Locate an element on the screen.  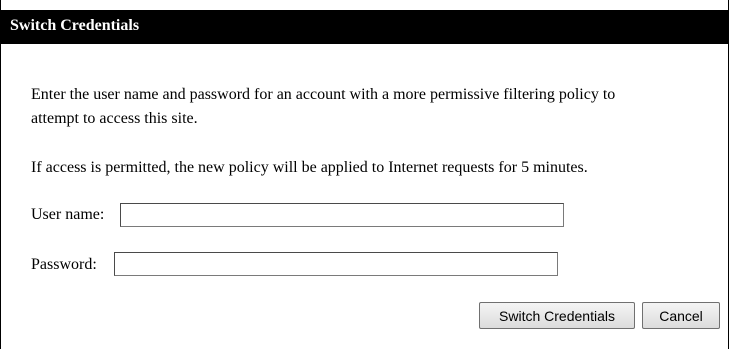
instructions-text-line-2: attempt to access this site. is located at coordinates (114, 118).